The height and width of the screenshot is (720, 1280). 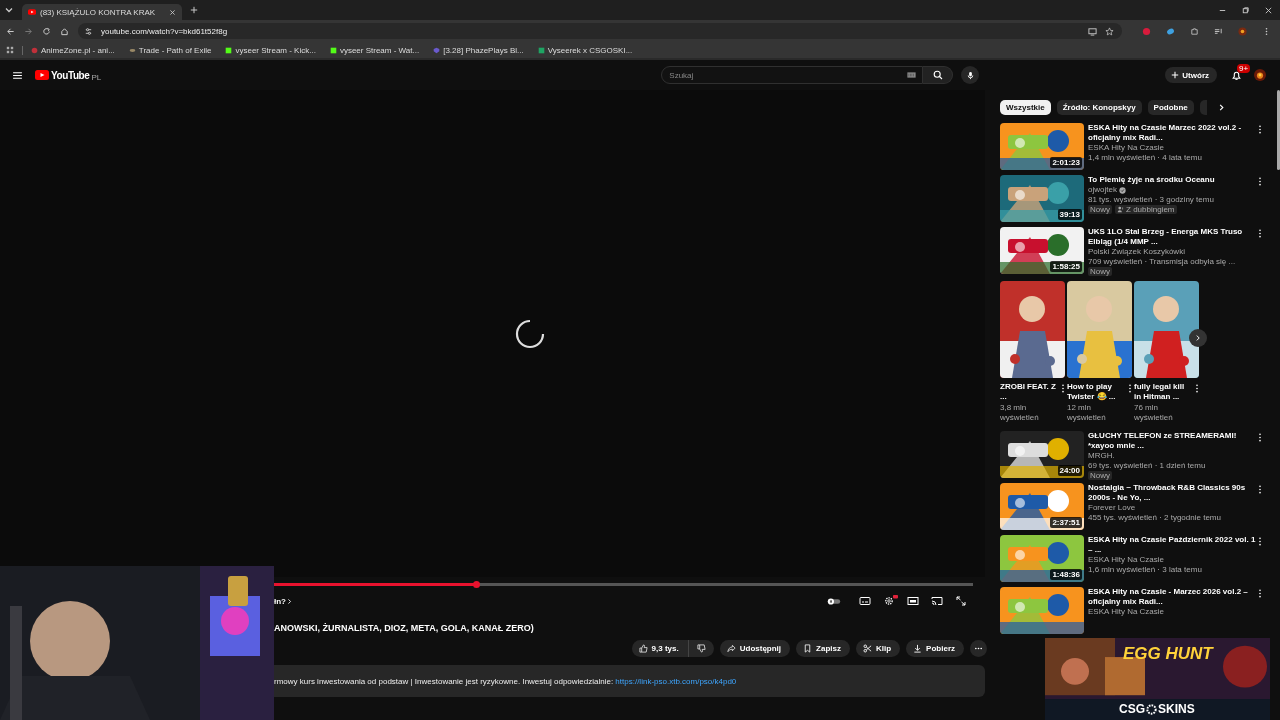 I want to click on ad-banner: EGG HUNT CSG SKINS, so click(x=1157, y=679).